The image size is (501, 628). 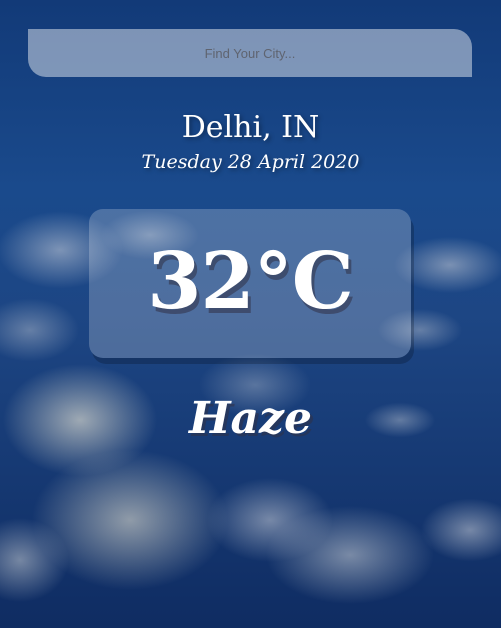 What do you see at coordinates (250, 162) in the screenshot?
I see `current-date: Tuesday 28 April 2020` at bounding box center [250, 162].